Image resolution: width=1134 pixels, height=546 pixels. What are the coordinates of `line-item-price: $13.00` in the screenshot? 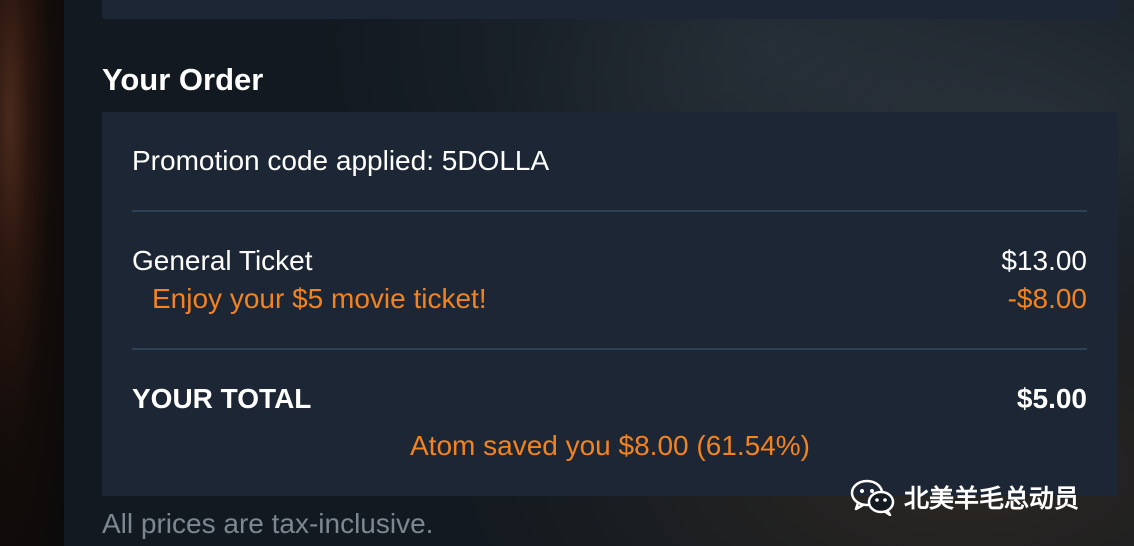 It's located at (1044, 260).